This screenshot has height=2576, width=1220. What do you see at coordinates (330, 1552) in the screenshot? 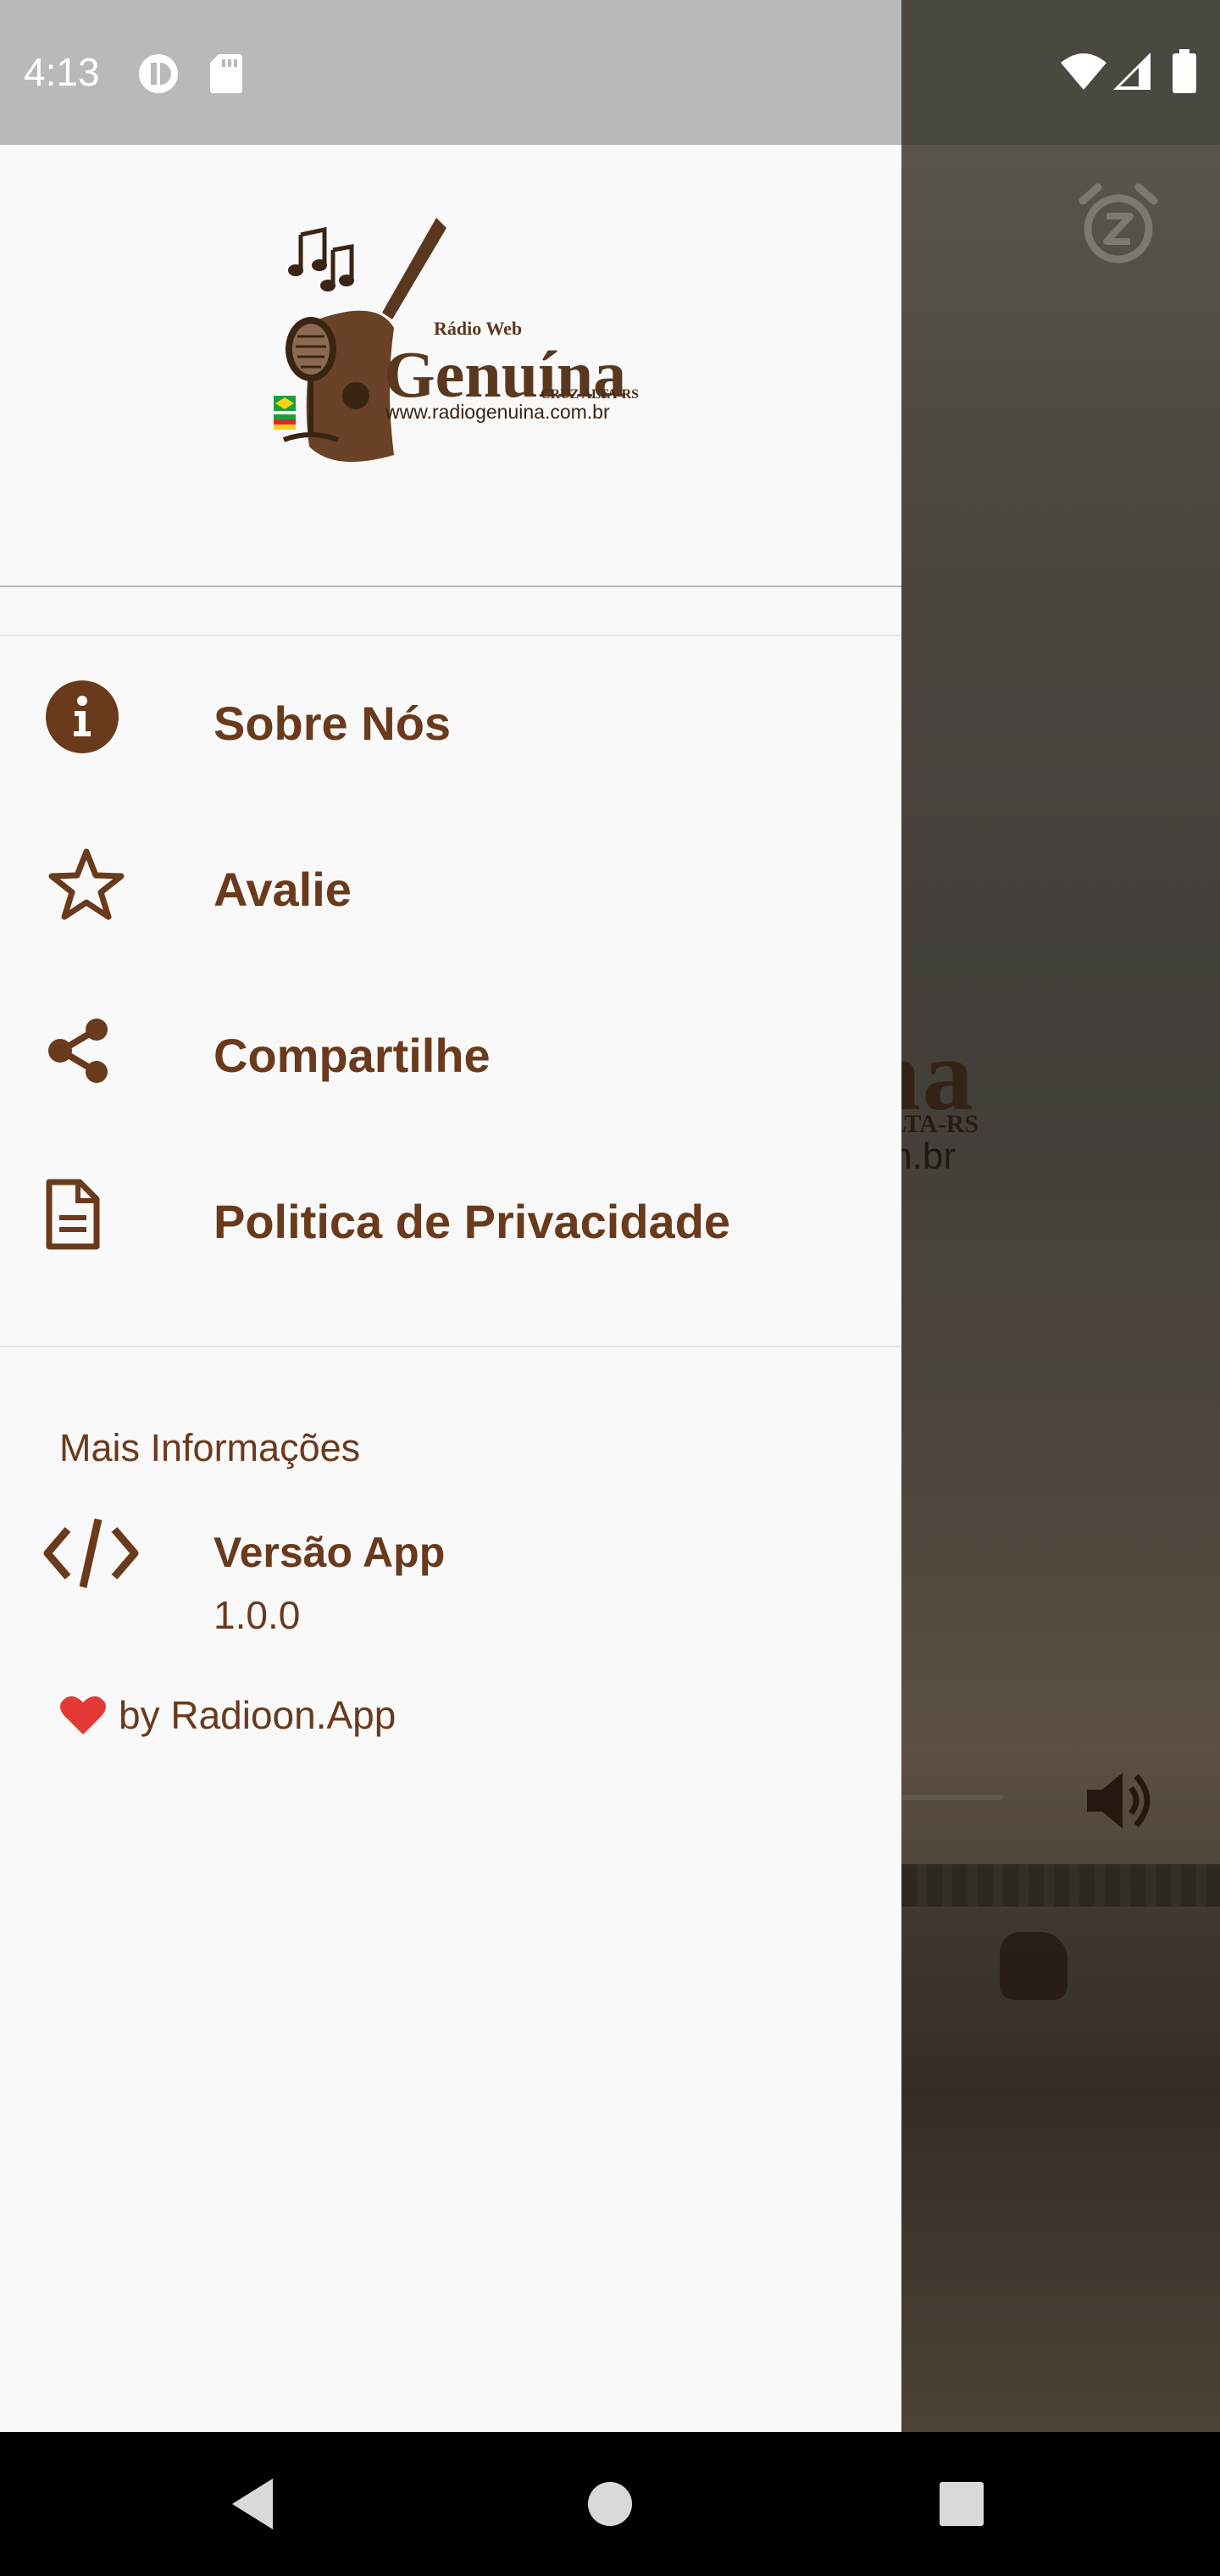
I see `version-label: Versão App` at bounding box center [330, 1552].